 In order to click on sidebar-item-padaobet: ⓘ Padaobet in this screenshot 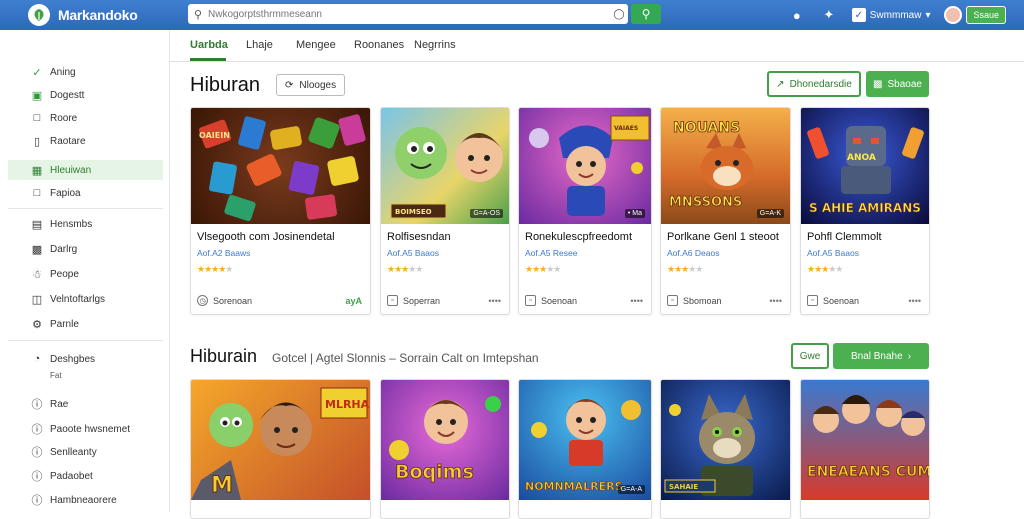, I will do `click(85, 476)`.